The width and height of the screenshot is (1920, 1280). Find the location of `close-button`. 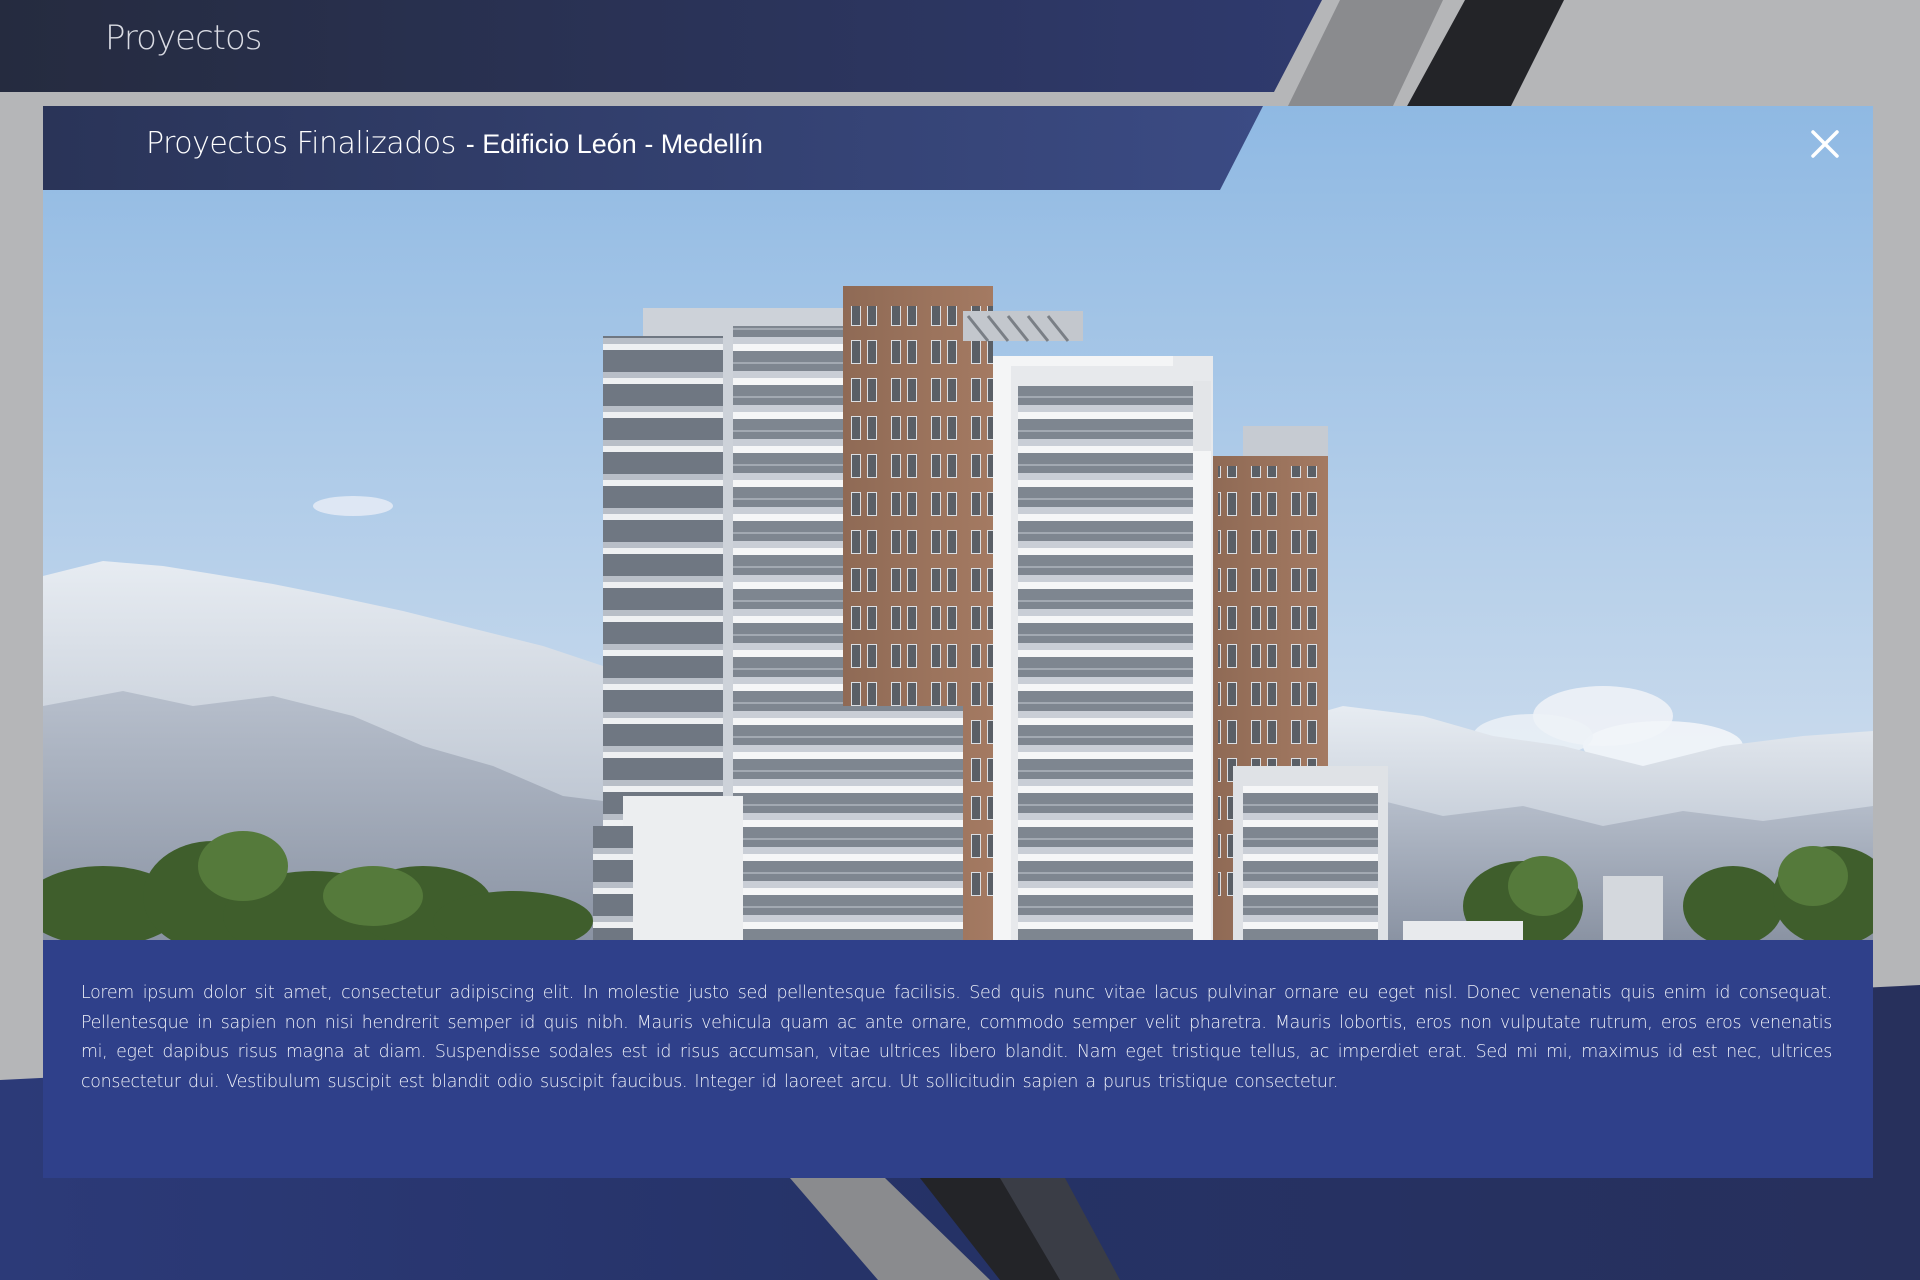

close-button is located at coordinates (1825, 144).